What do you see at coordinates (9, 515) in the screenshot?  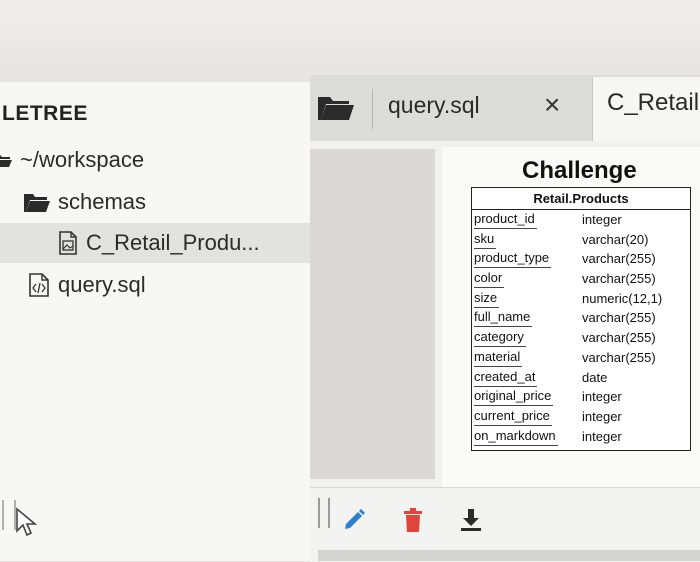 I see `resize-handle` at bounding box center [9, 515].